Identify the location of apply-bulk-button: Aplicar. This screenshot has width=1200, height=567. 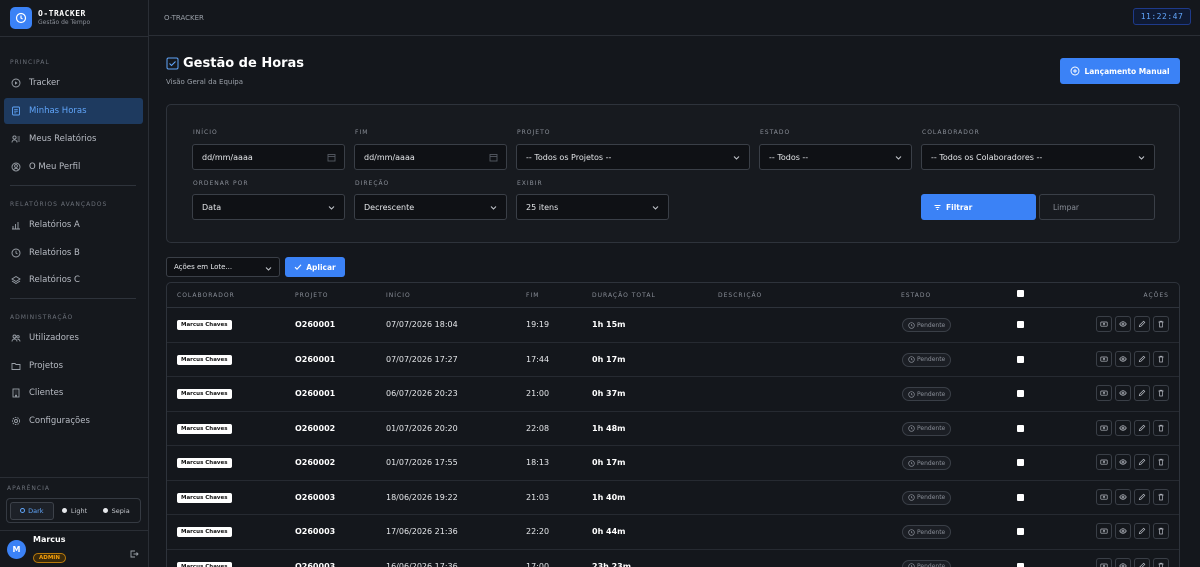
(315, 267).